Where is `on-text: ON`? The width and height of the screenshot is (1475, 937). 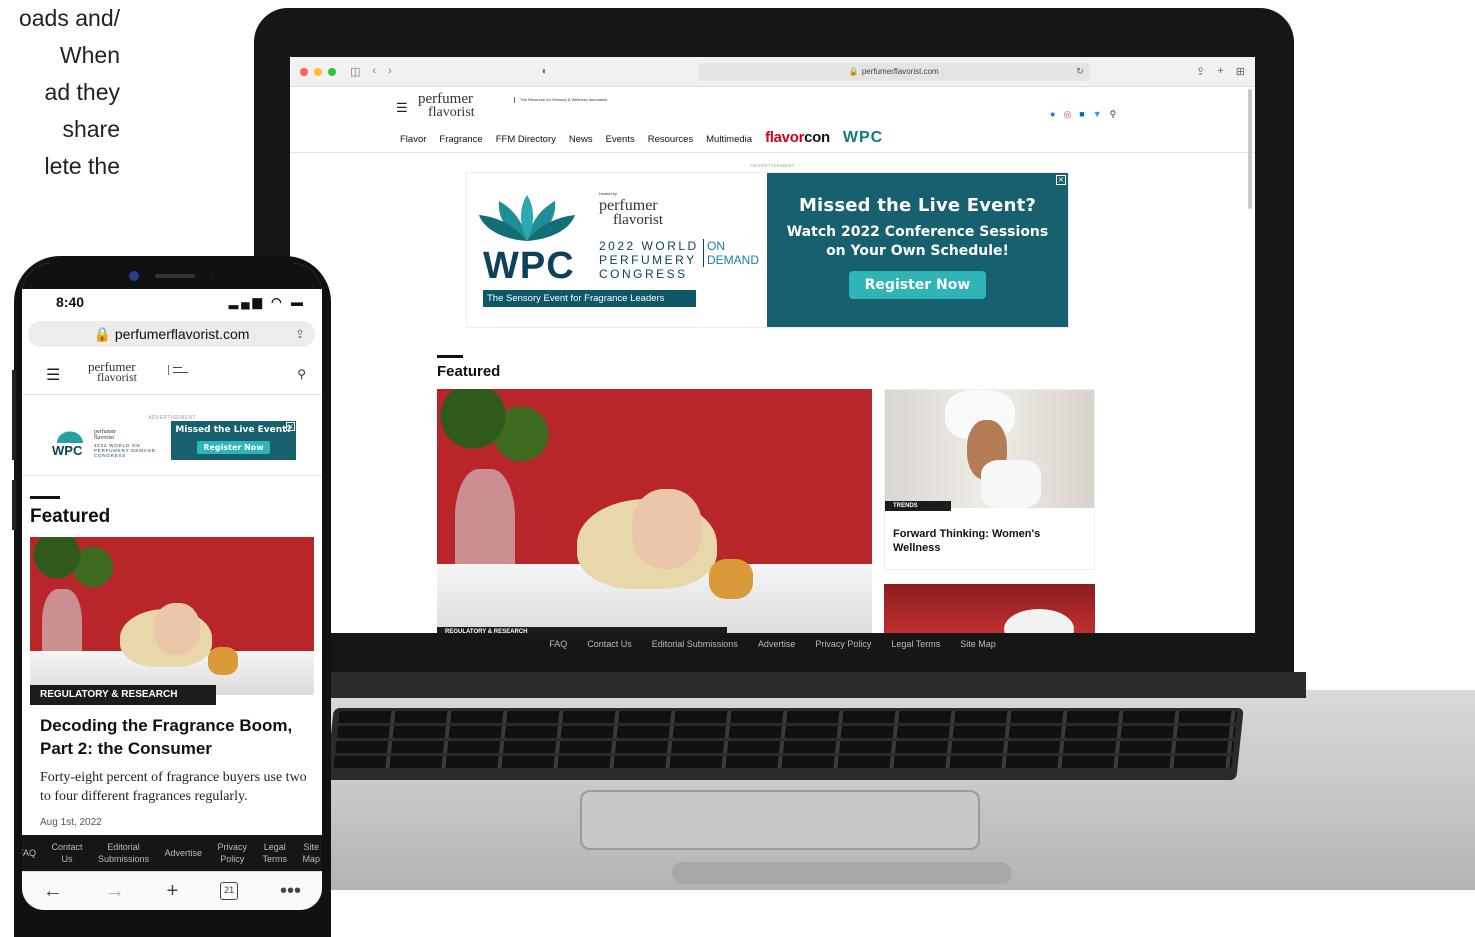 on-text: ON is located at coordinates (716, 246).